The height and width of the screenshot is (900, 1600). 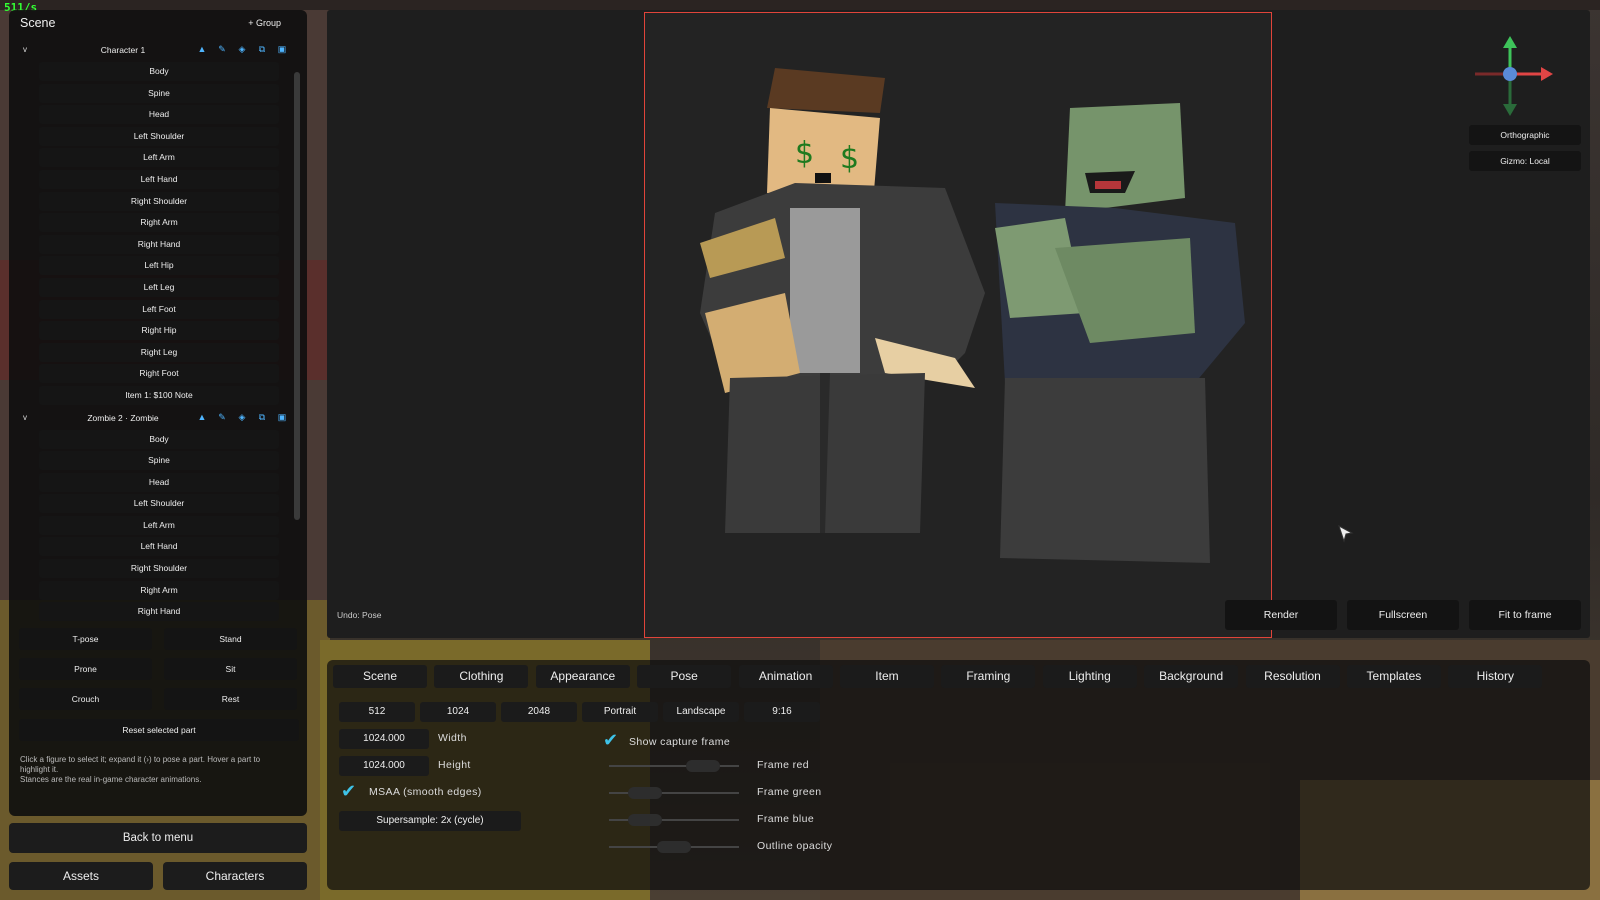 What do you see at coordinates (886, 676) in the screenshot?
I see `tab-item: Item` at bounding box center [886, 676].